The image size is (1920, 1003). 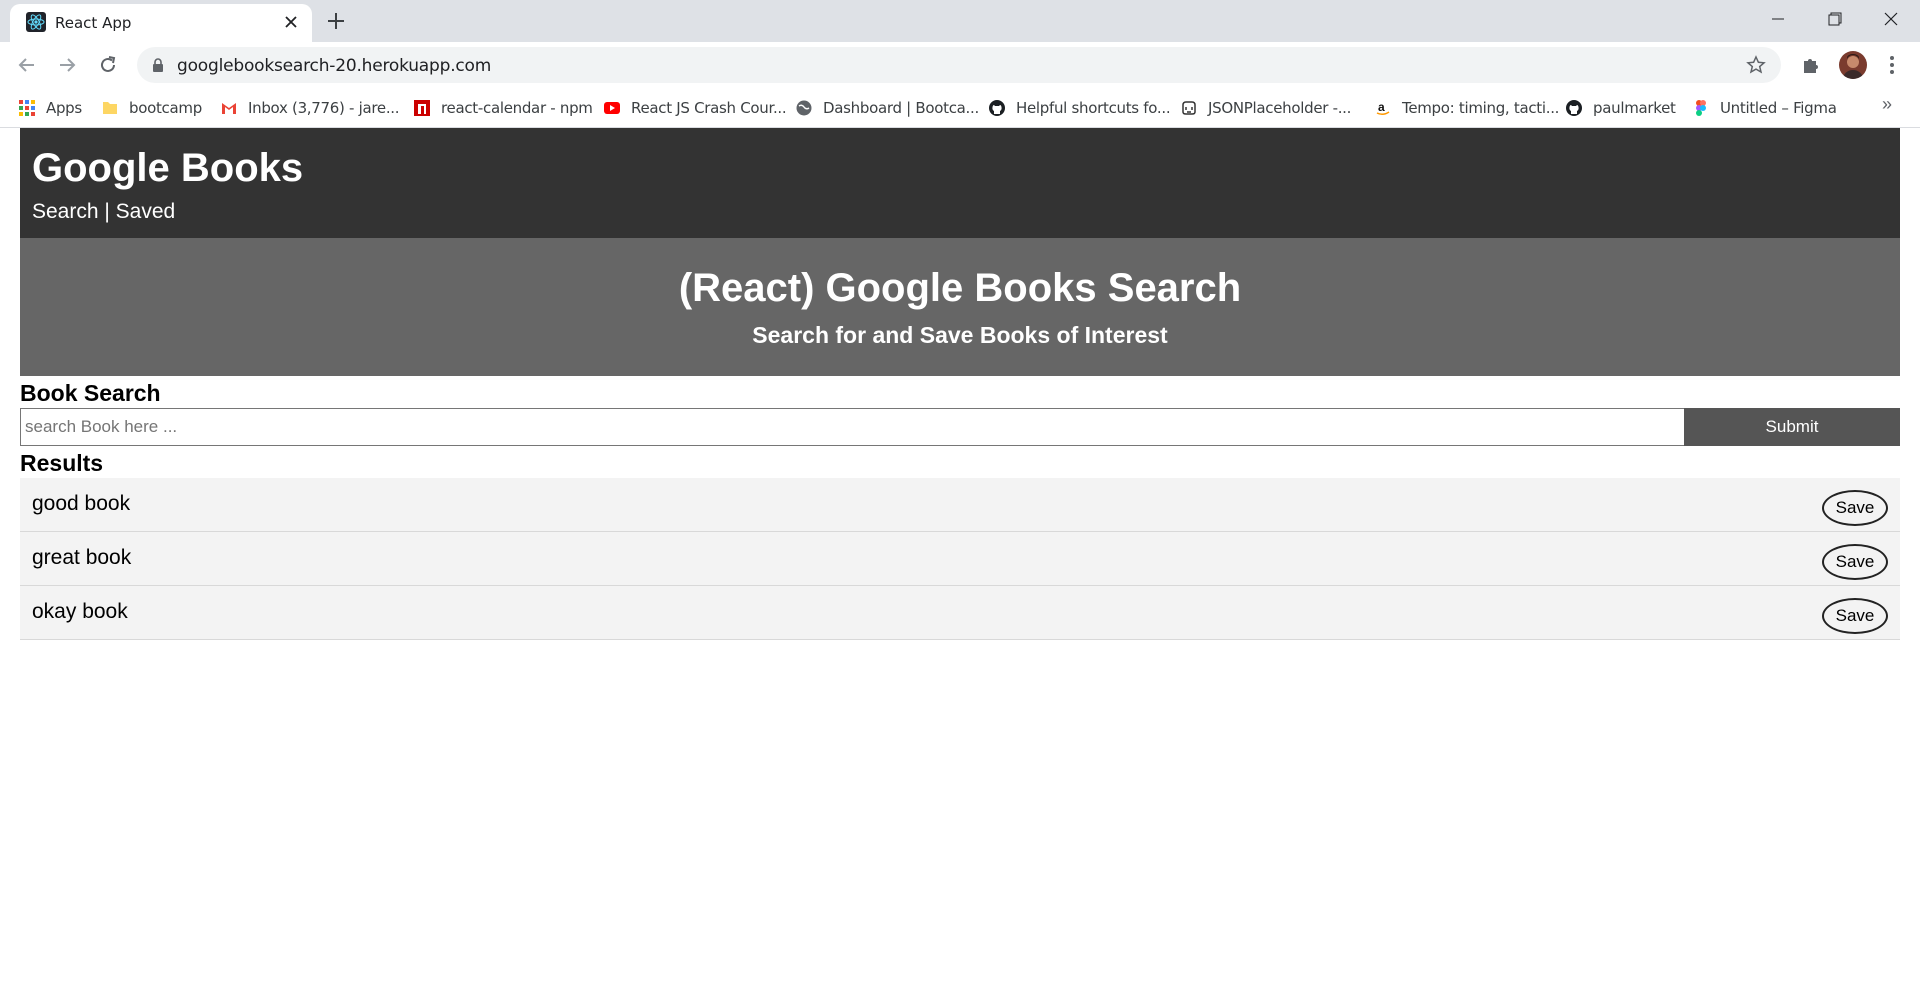 I want to click on bookmark-apps: Apps, so click(x=50, y=108).